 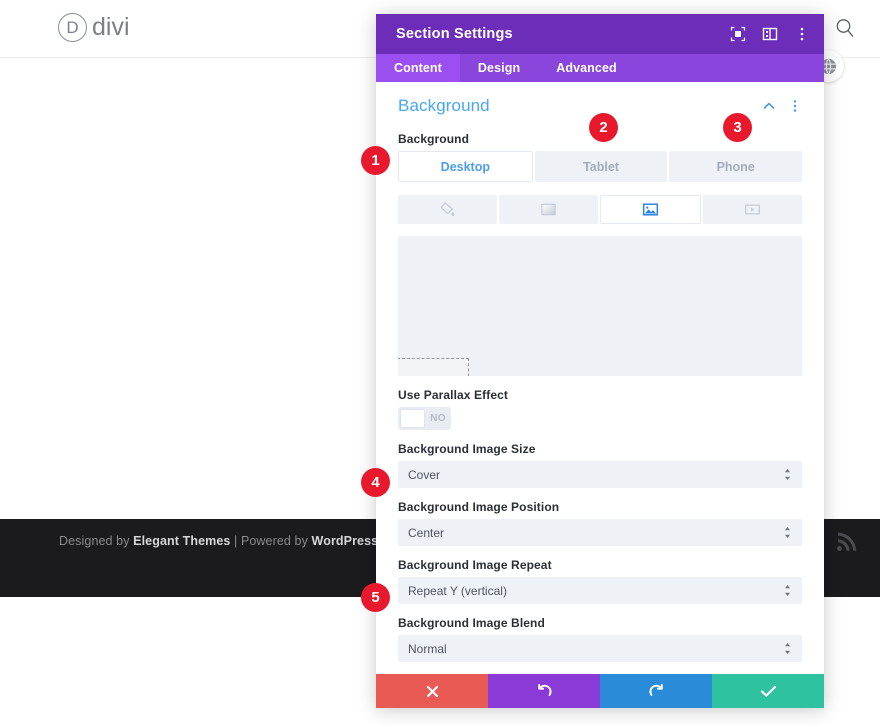 I want to click on background-type-group, so click(x=600, y=209).